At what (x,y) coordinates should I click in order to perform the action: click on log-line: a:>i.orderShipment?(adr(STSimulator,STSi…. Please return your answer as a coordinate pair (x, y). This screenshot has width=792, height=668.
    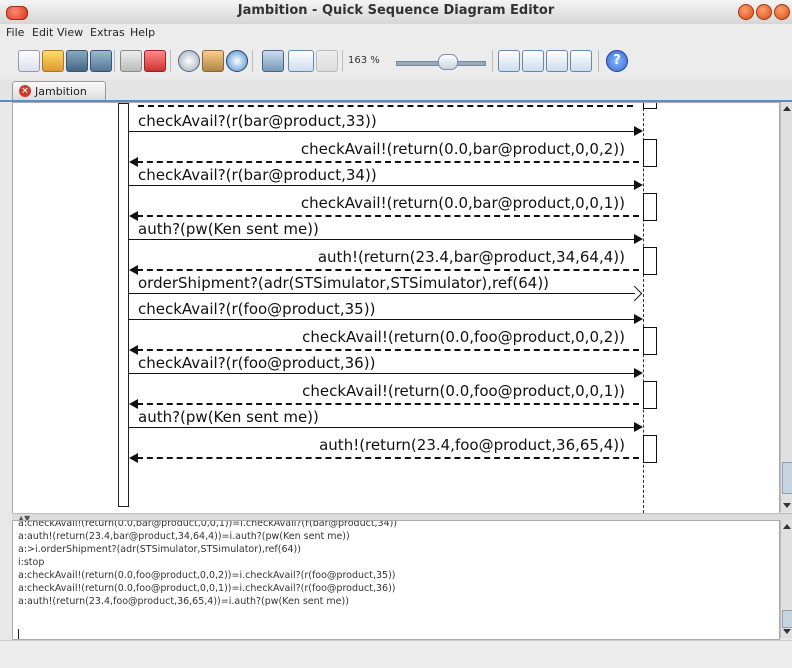
    Looking at the image, I should click on (159, 549).